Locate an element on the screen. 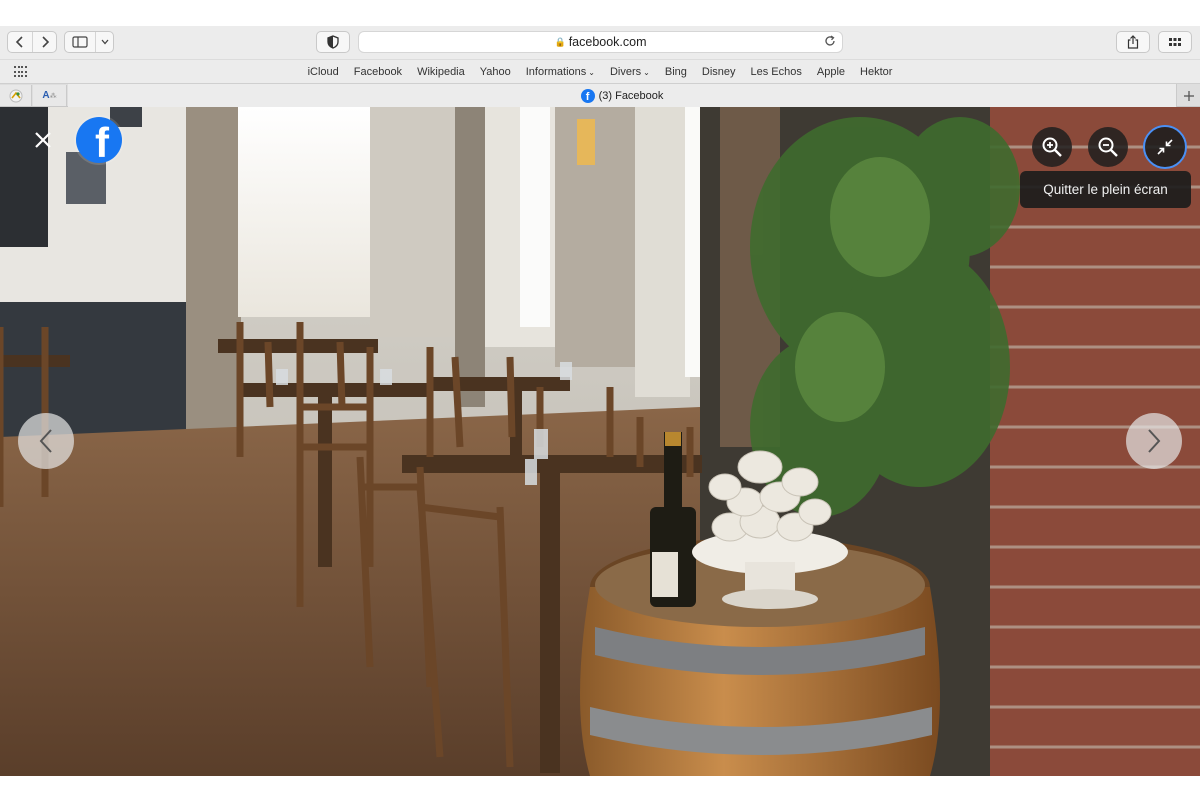 This screenshot has width=1200, height=800. privacy-report-button is located at coordinates (333, 42).